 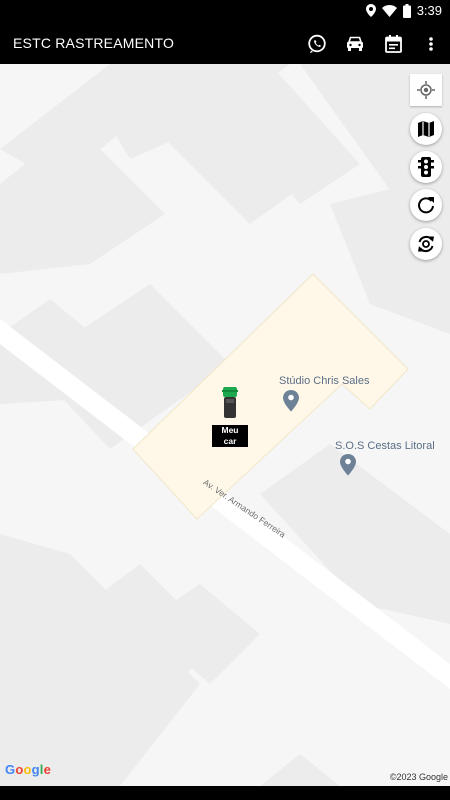 What do you see at coordinates (225, 12) in the screenshot?
I see `status-bar: 3:39` at bounding box center [225, 12].